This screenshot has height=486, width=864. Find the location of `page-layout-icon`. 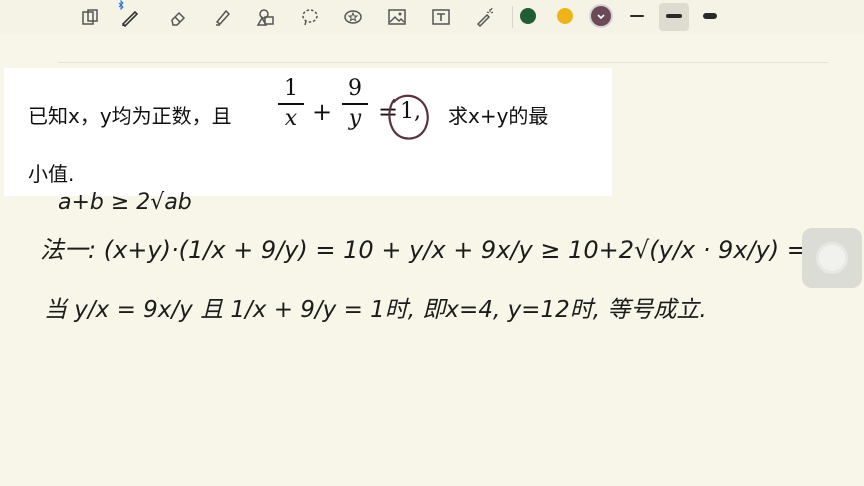

page-layout-icon is located at coordinates (90, 17).